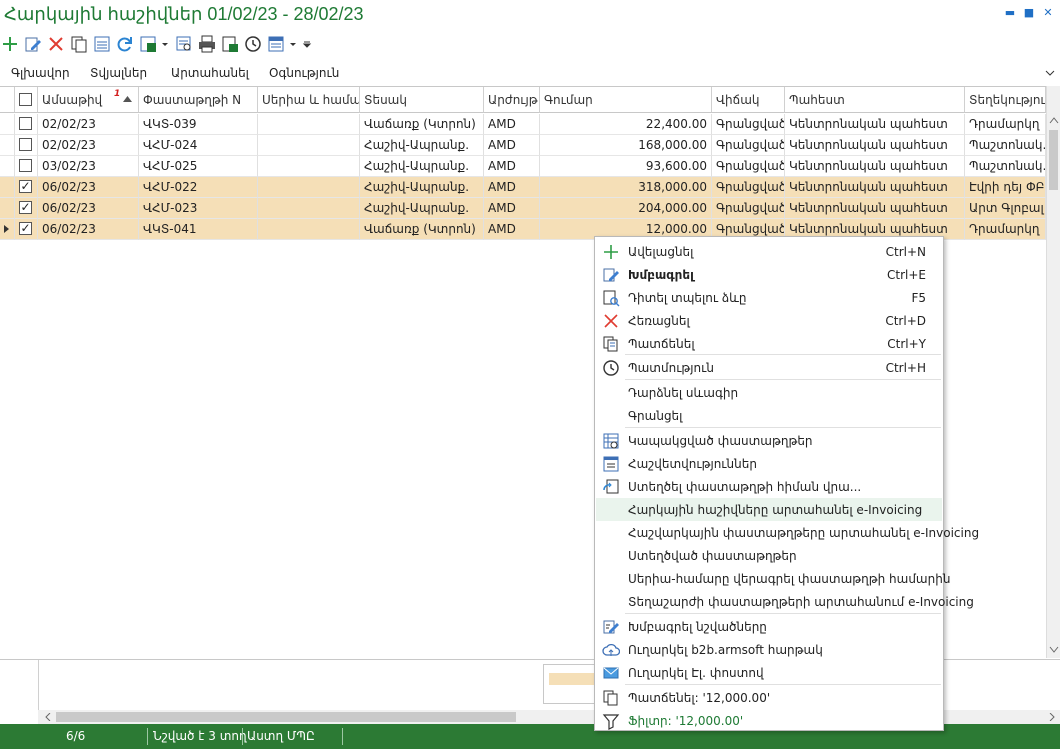 The image size is (1060, 749). What do you see at coordinates (198, 100) in the screenshot?
I see `column-header-docno: Փաստաթղթի N` at bounding box center [198, 100].